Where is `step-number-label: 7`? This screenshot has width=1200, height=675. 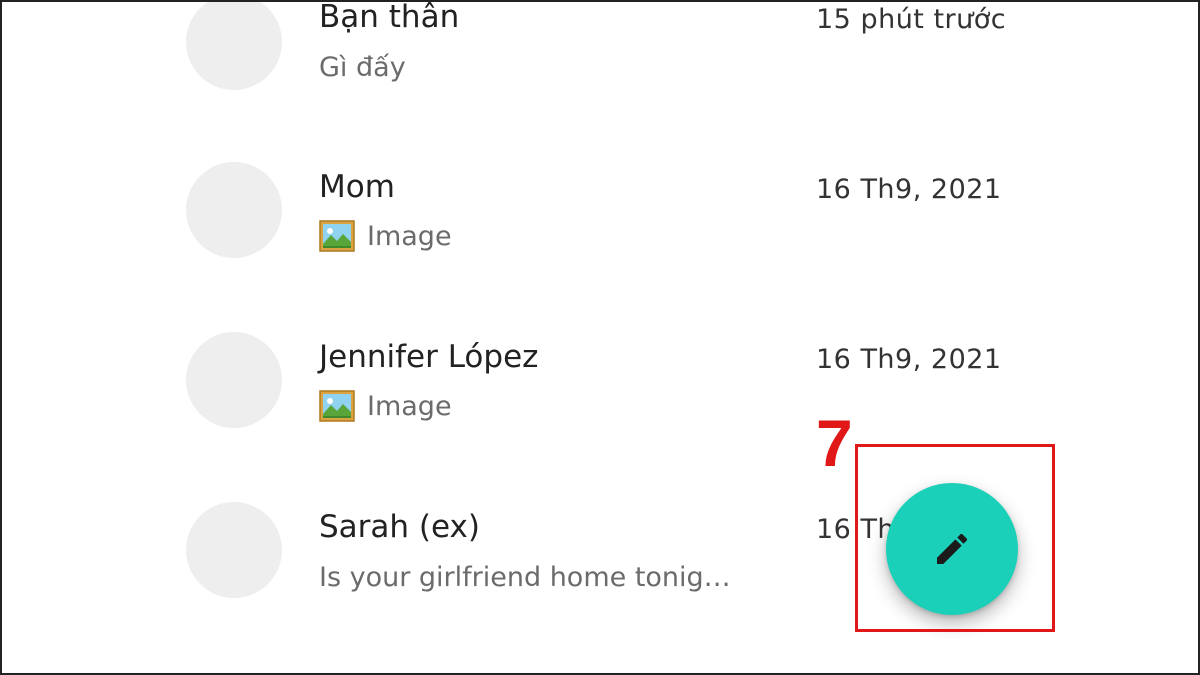 step-number-label: 7 is located at coordinates (834, 443).